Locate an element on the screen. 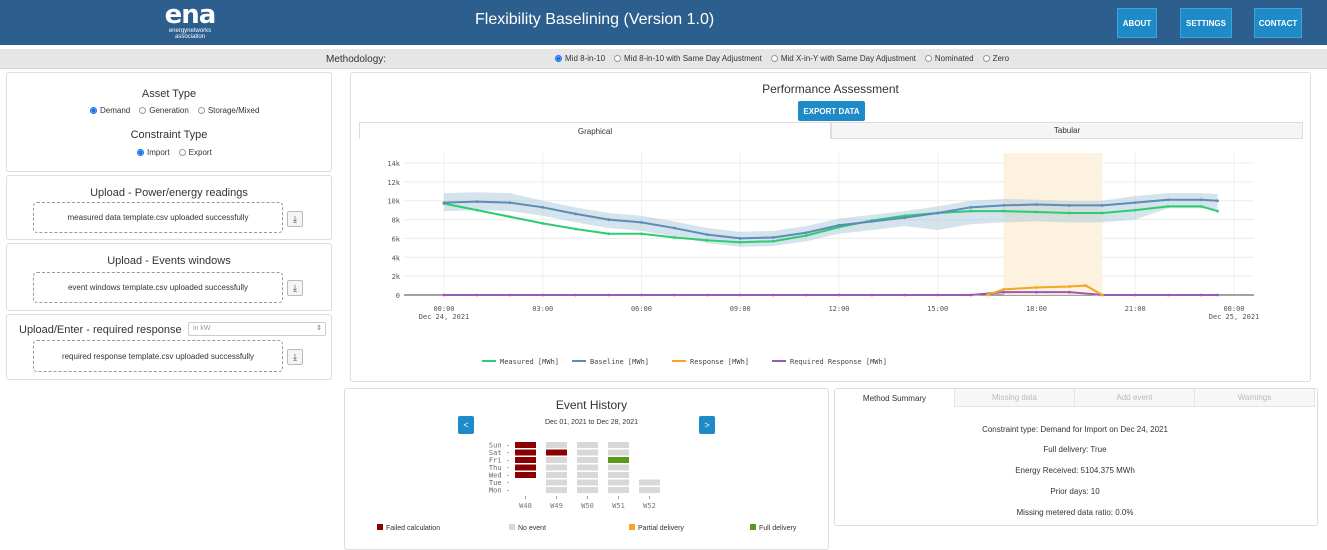  methodology-radio-mid-8-in-10: Mid 8-in-10 is located at coordinates (580, 58).